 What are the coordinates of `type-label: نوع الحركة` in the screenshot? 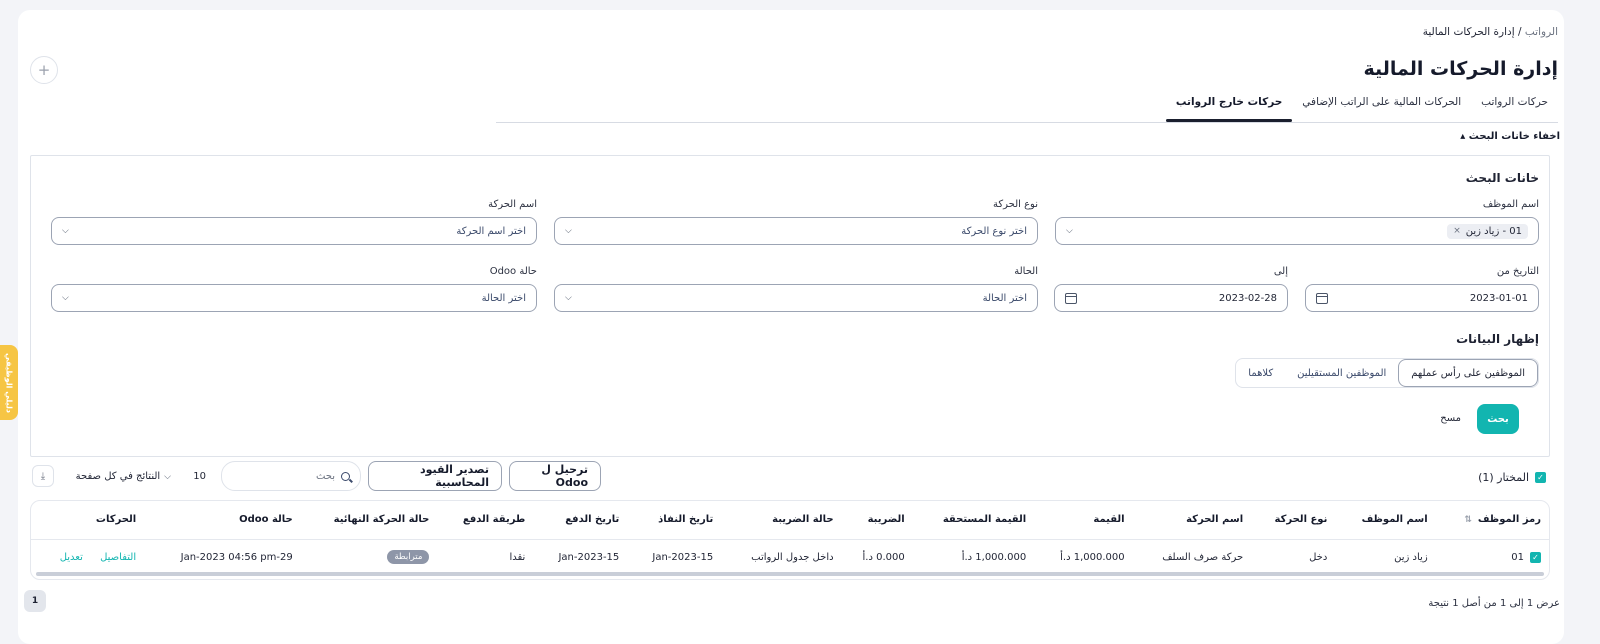 It's located at (1015, 204).